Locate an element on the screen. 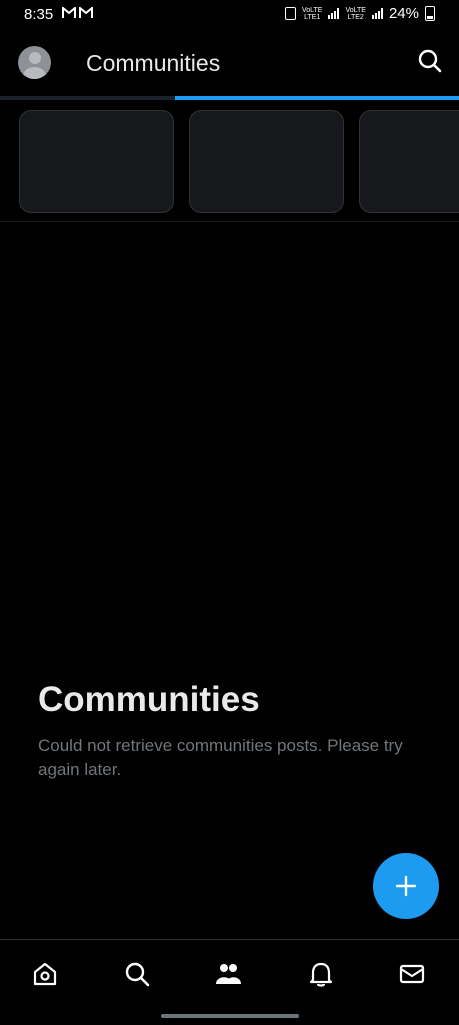 Image resolution: width=459 pixels, height=1025 pixels. nav-notifications is located at coordinates (322, 975).